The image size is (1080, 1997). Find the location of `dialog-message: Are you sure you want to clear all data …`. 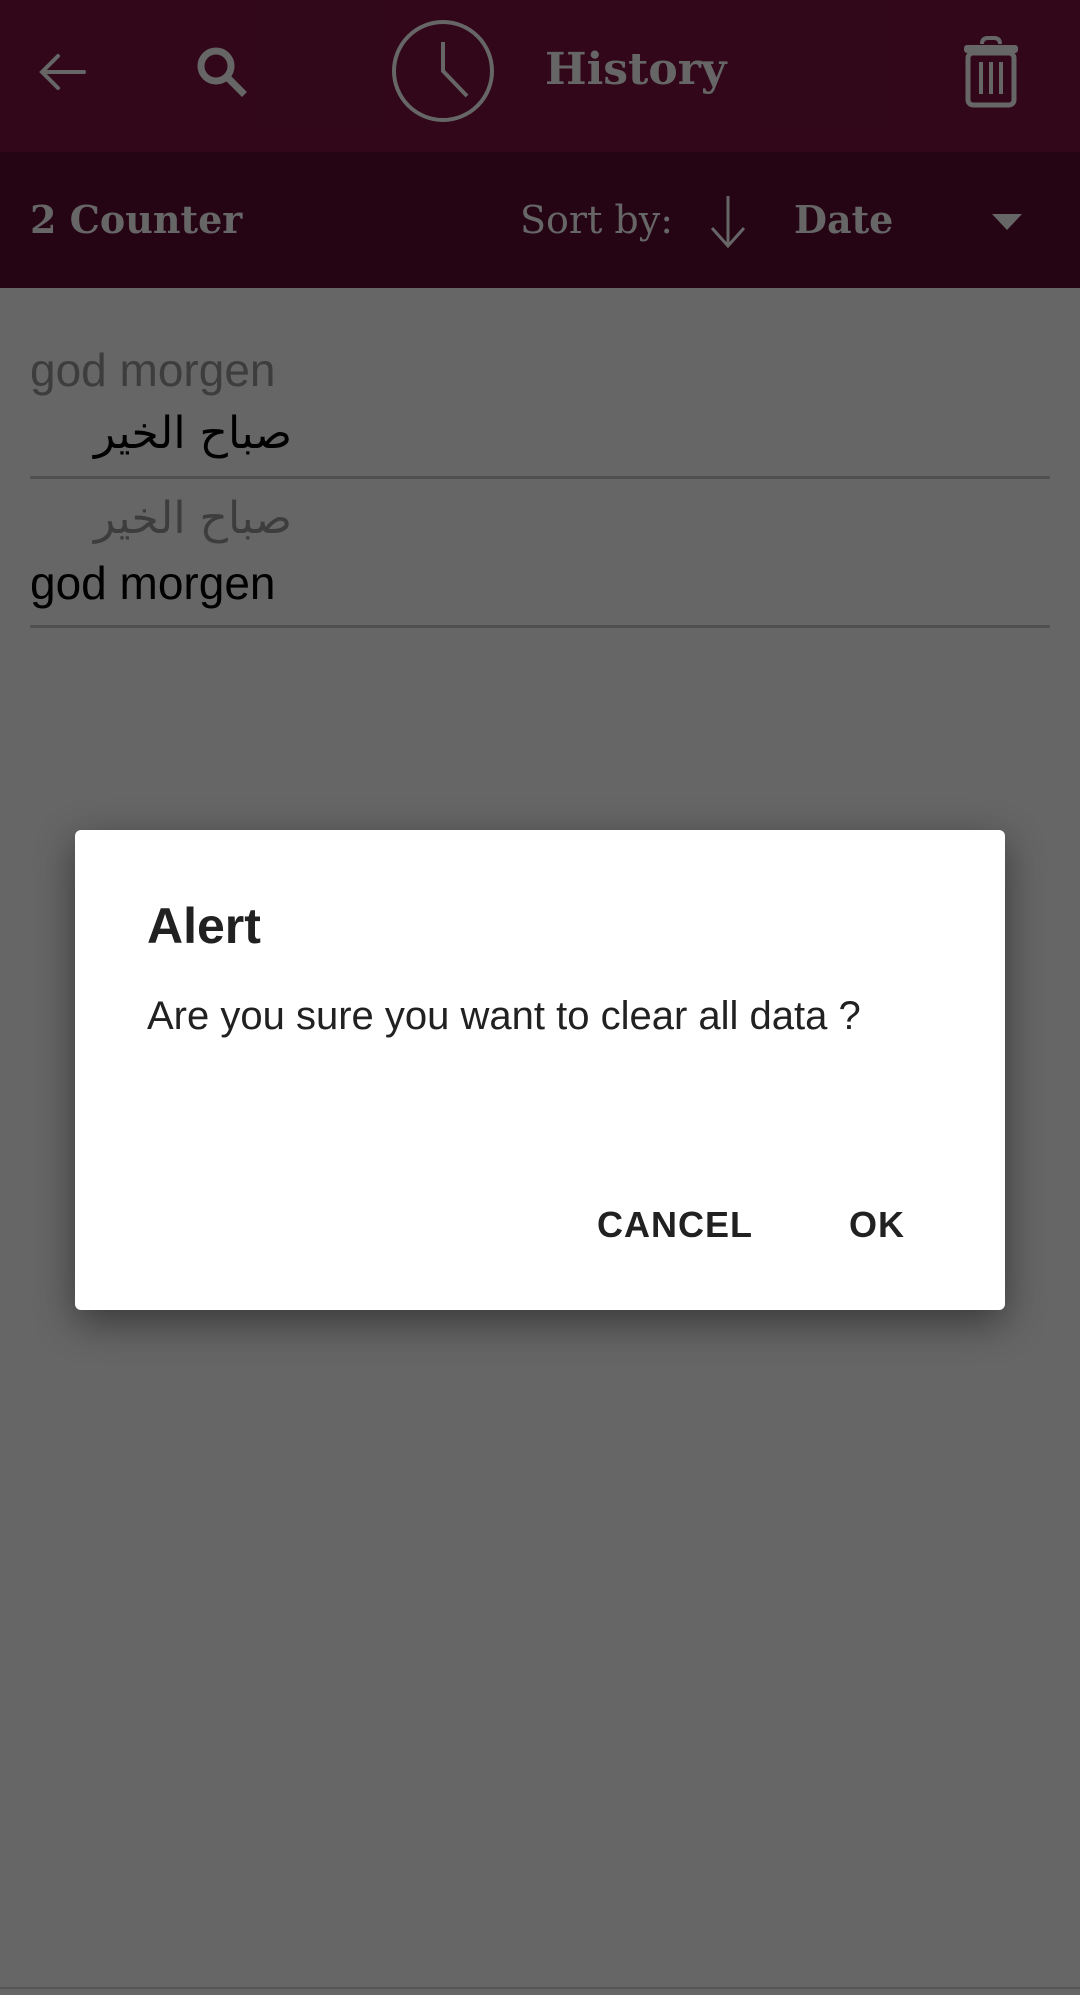

dialog-message: Are you sure you want to clear all data … is located at coordinates (504, 1016).